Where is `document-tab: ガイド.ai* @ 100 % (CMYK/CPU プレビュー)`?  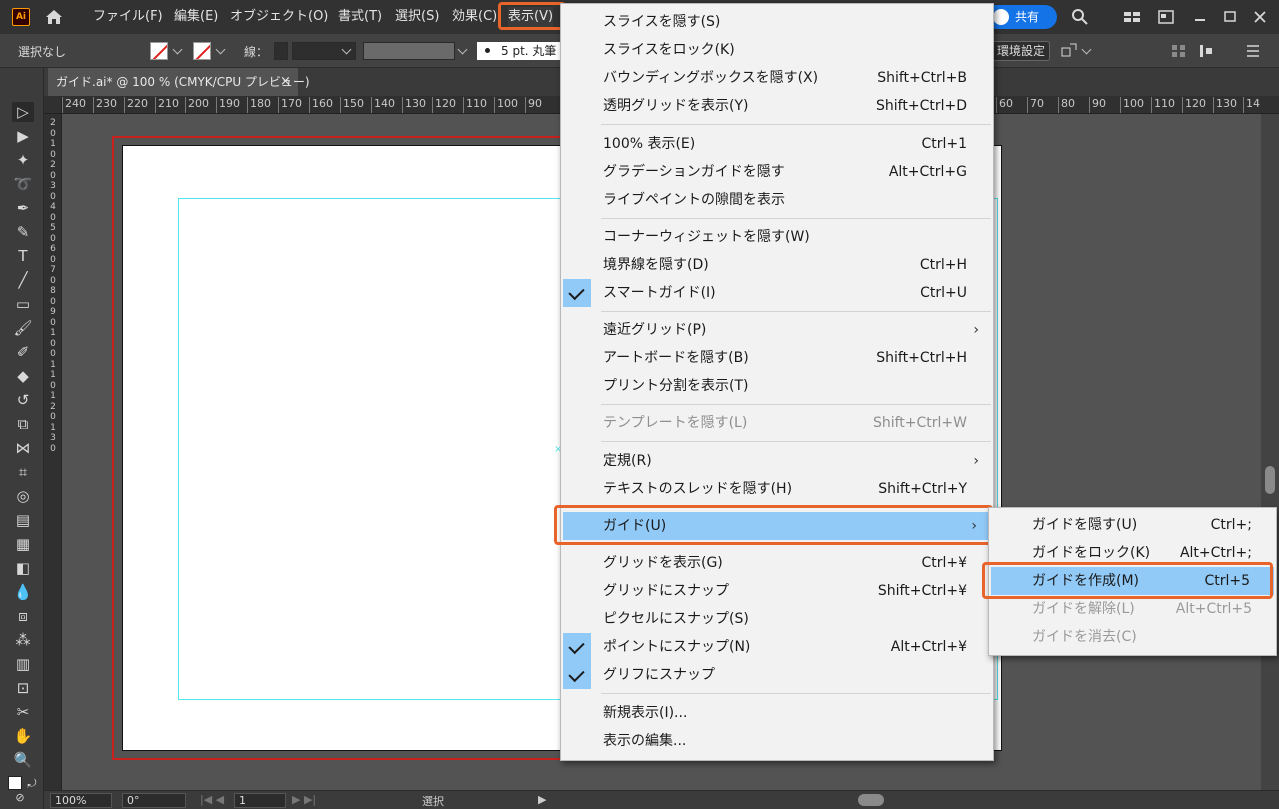 document-tab: ガイド.ai* @ 100 % (CMYK/CPU プレビュー) is located at coordinates (179, 82).